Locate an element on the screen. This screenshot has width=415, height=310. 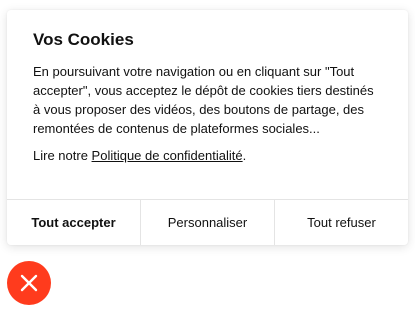
privacy-policy-link: Politique de confidentialité is located at coordinates (167, 155).